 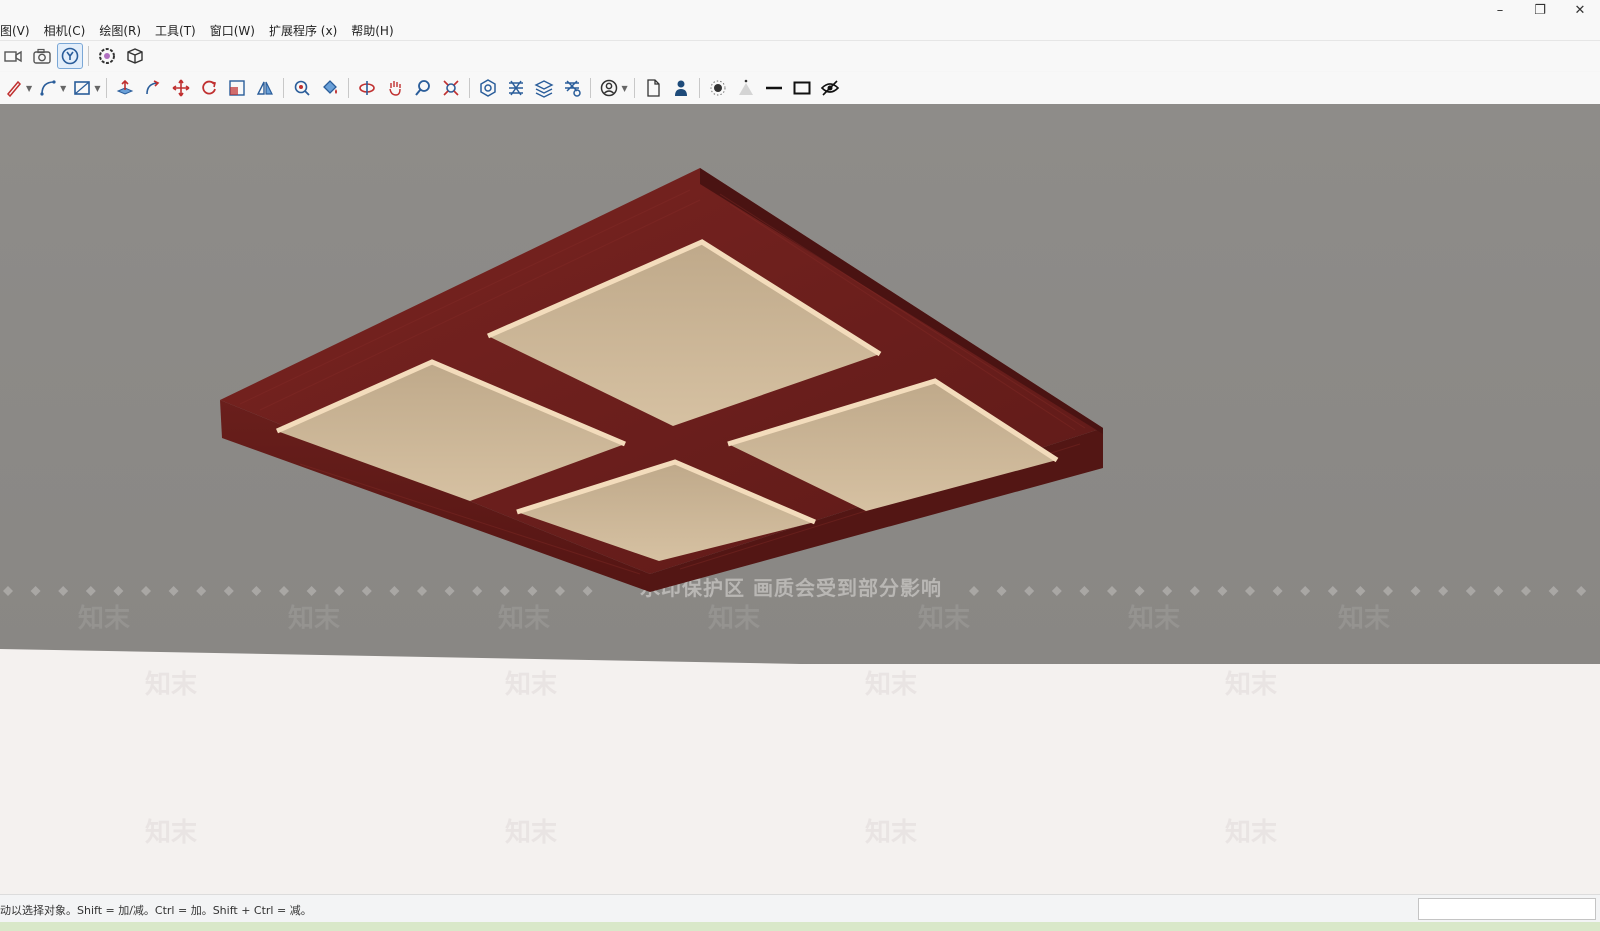 I want to click on hide-eye-icon, so click(x=830, y=88).